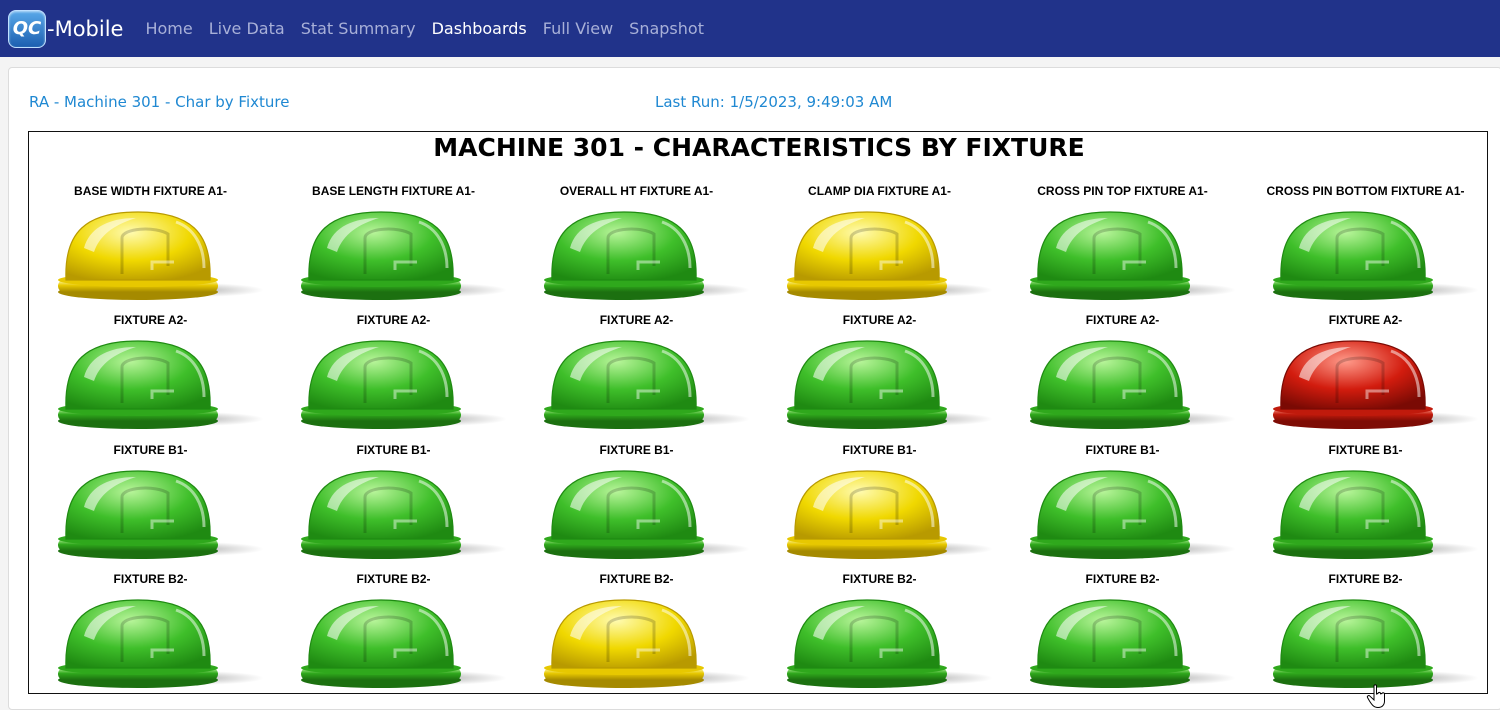 The width and height of the screenshot is (1500, 710). What do you see at coordinates (168, 28) in the screenshot?
I see `nav-home: Home` at bounding box center [168, 28].